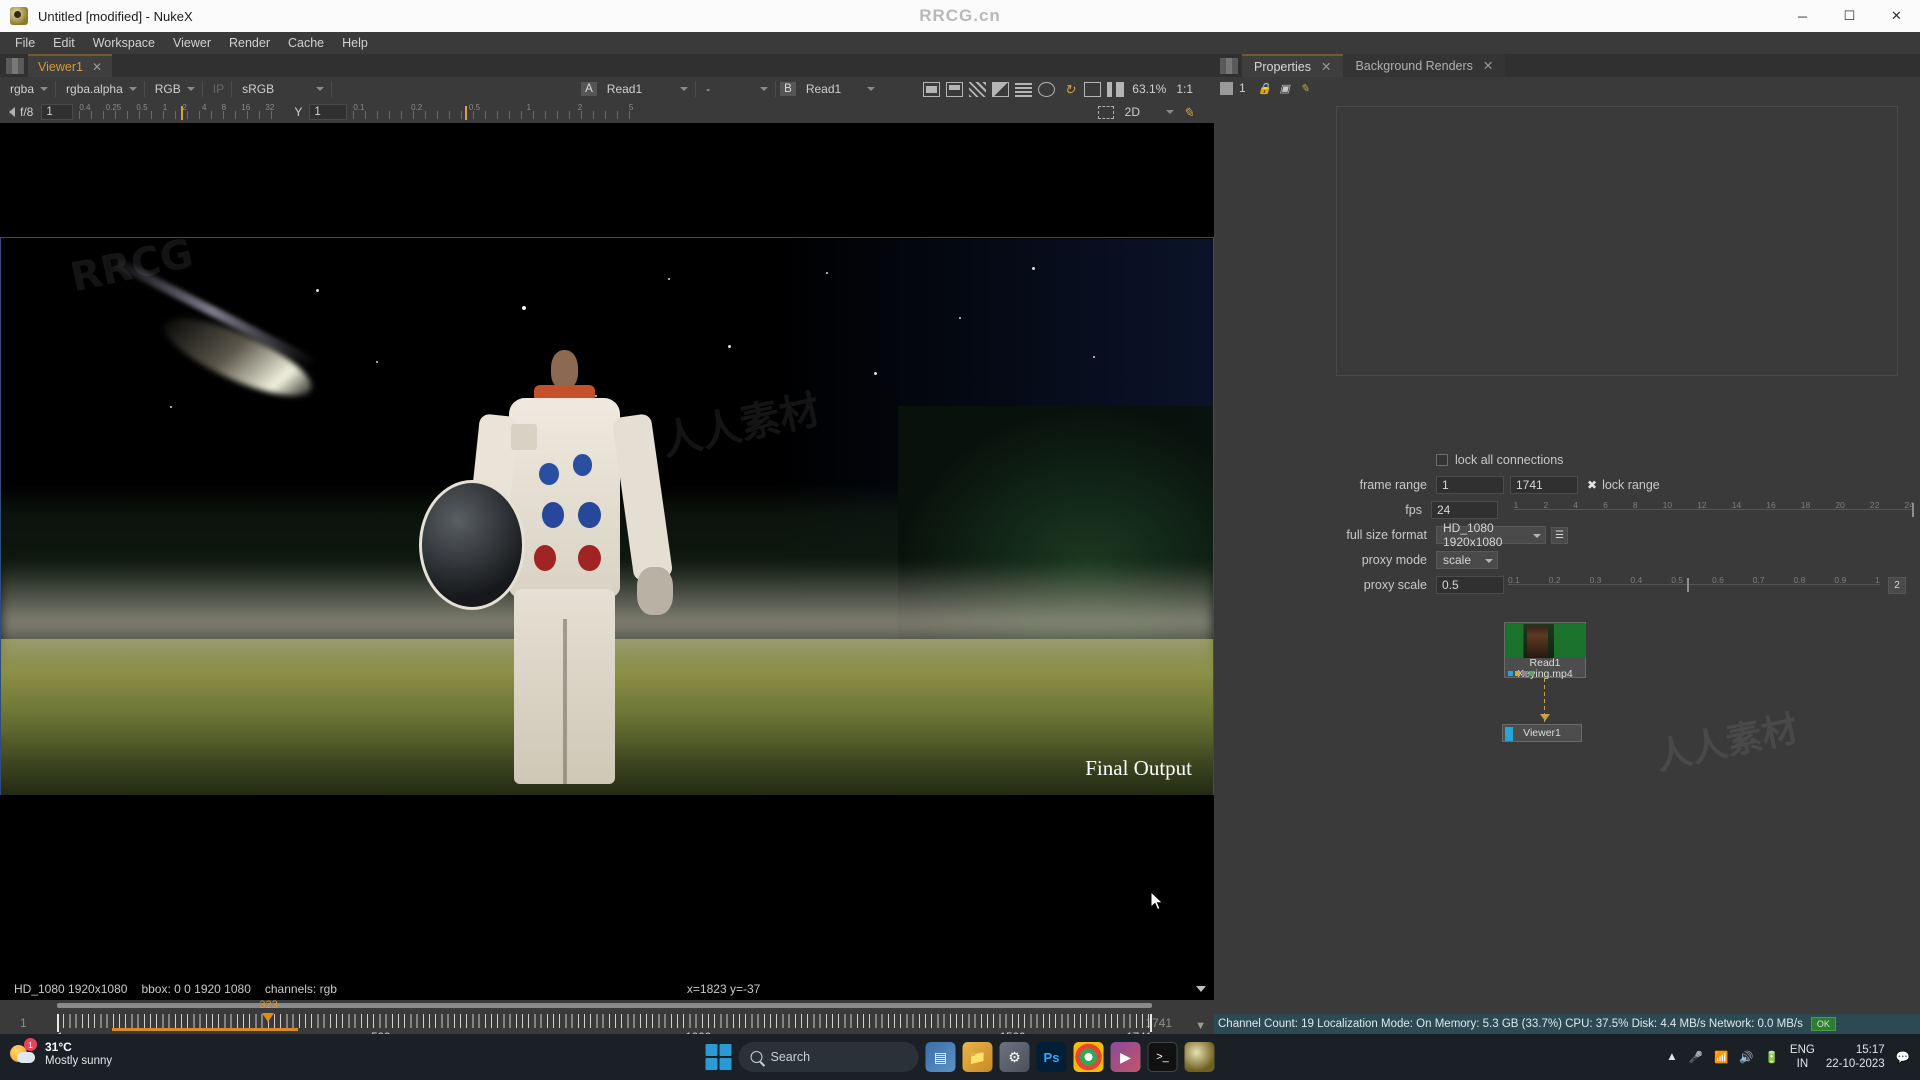 The height and width of the screenshot is (1080, 1920). I want to click on tab-background-renders: Background Renders ✕, so click(1424, 65).